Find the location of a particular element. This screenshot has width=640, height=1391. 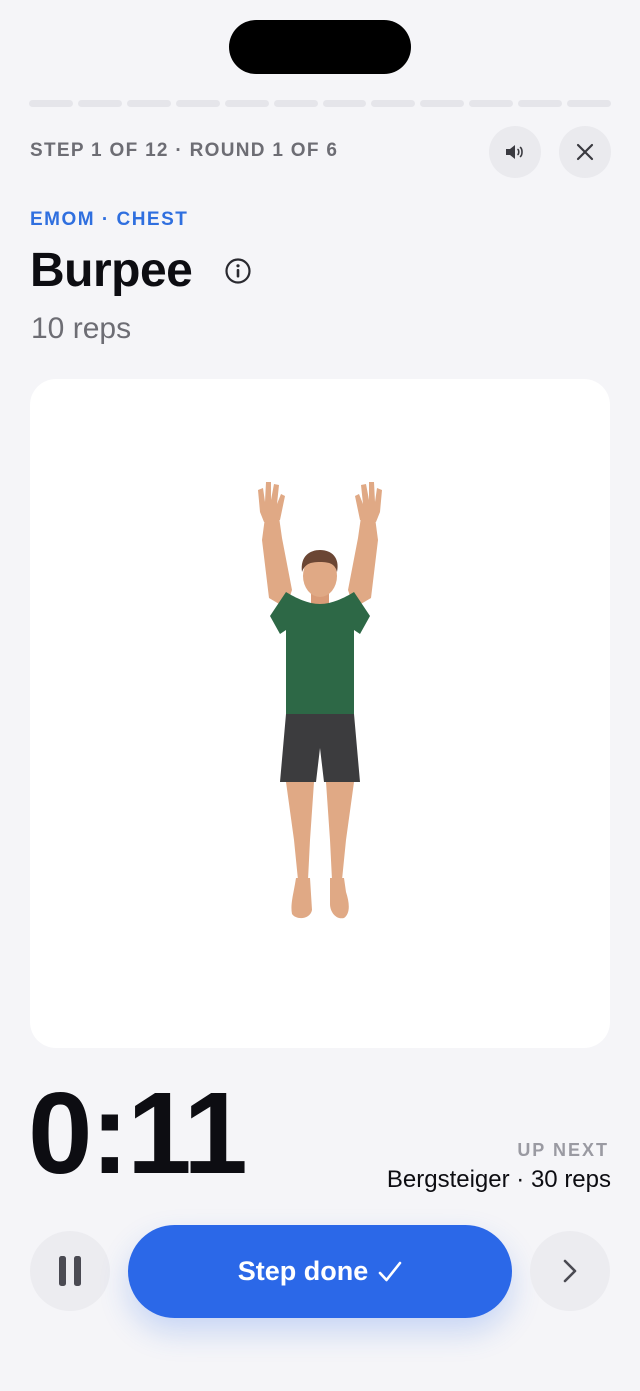

exercise-illustration is located at coordinates (320, 700).